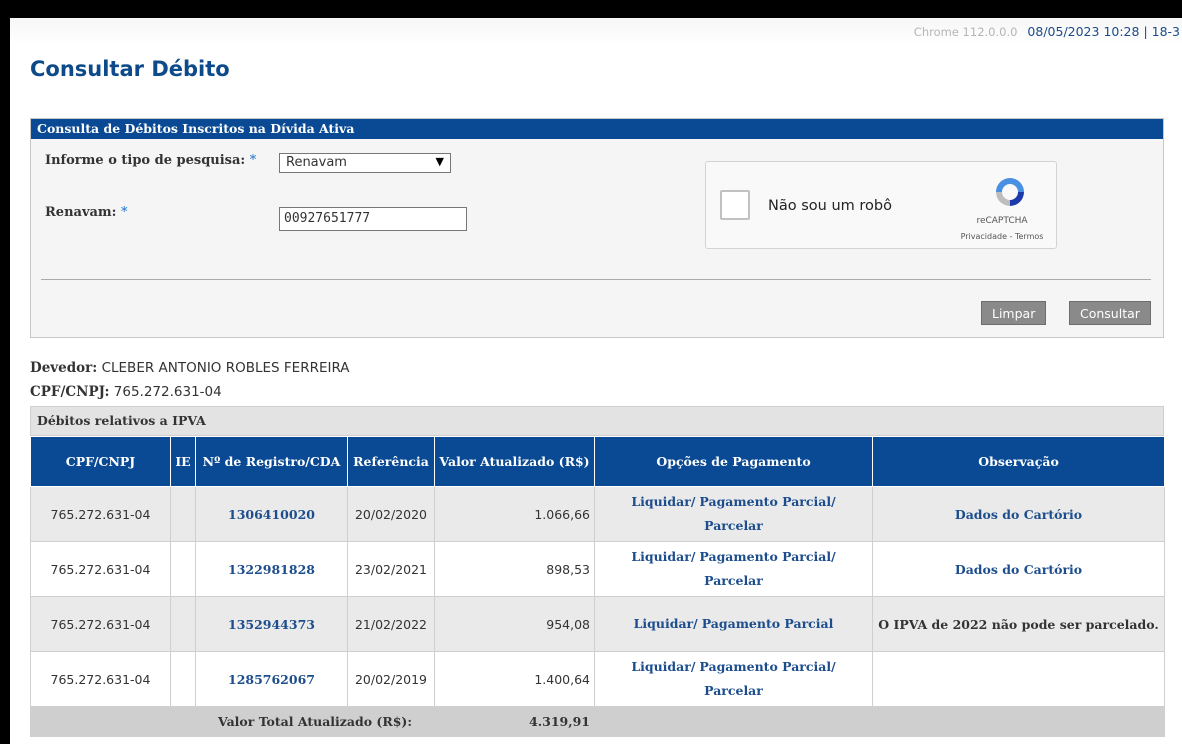  Describe the element at coordinates (1002, 221) in the screenshot. I see `recaptcha-brand: reCAPTCHA` at that location.